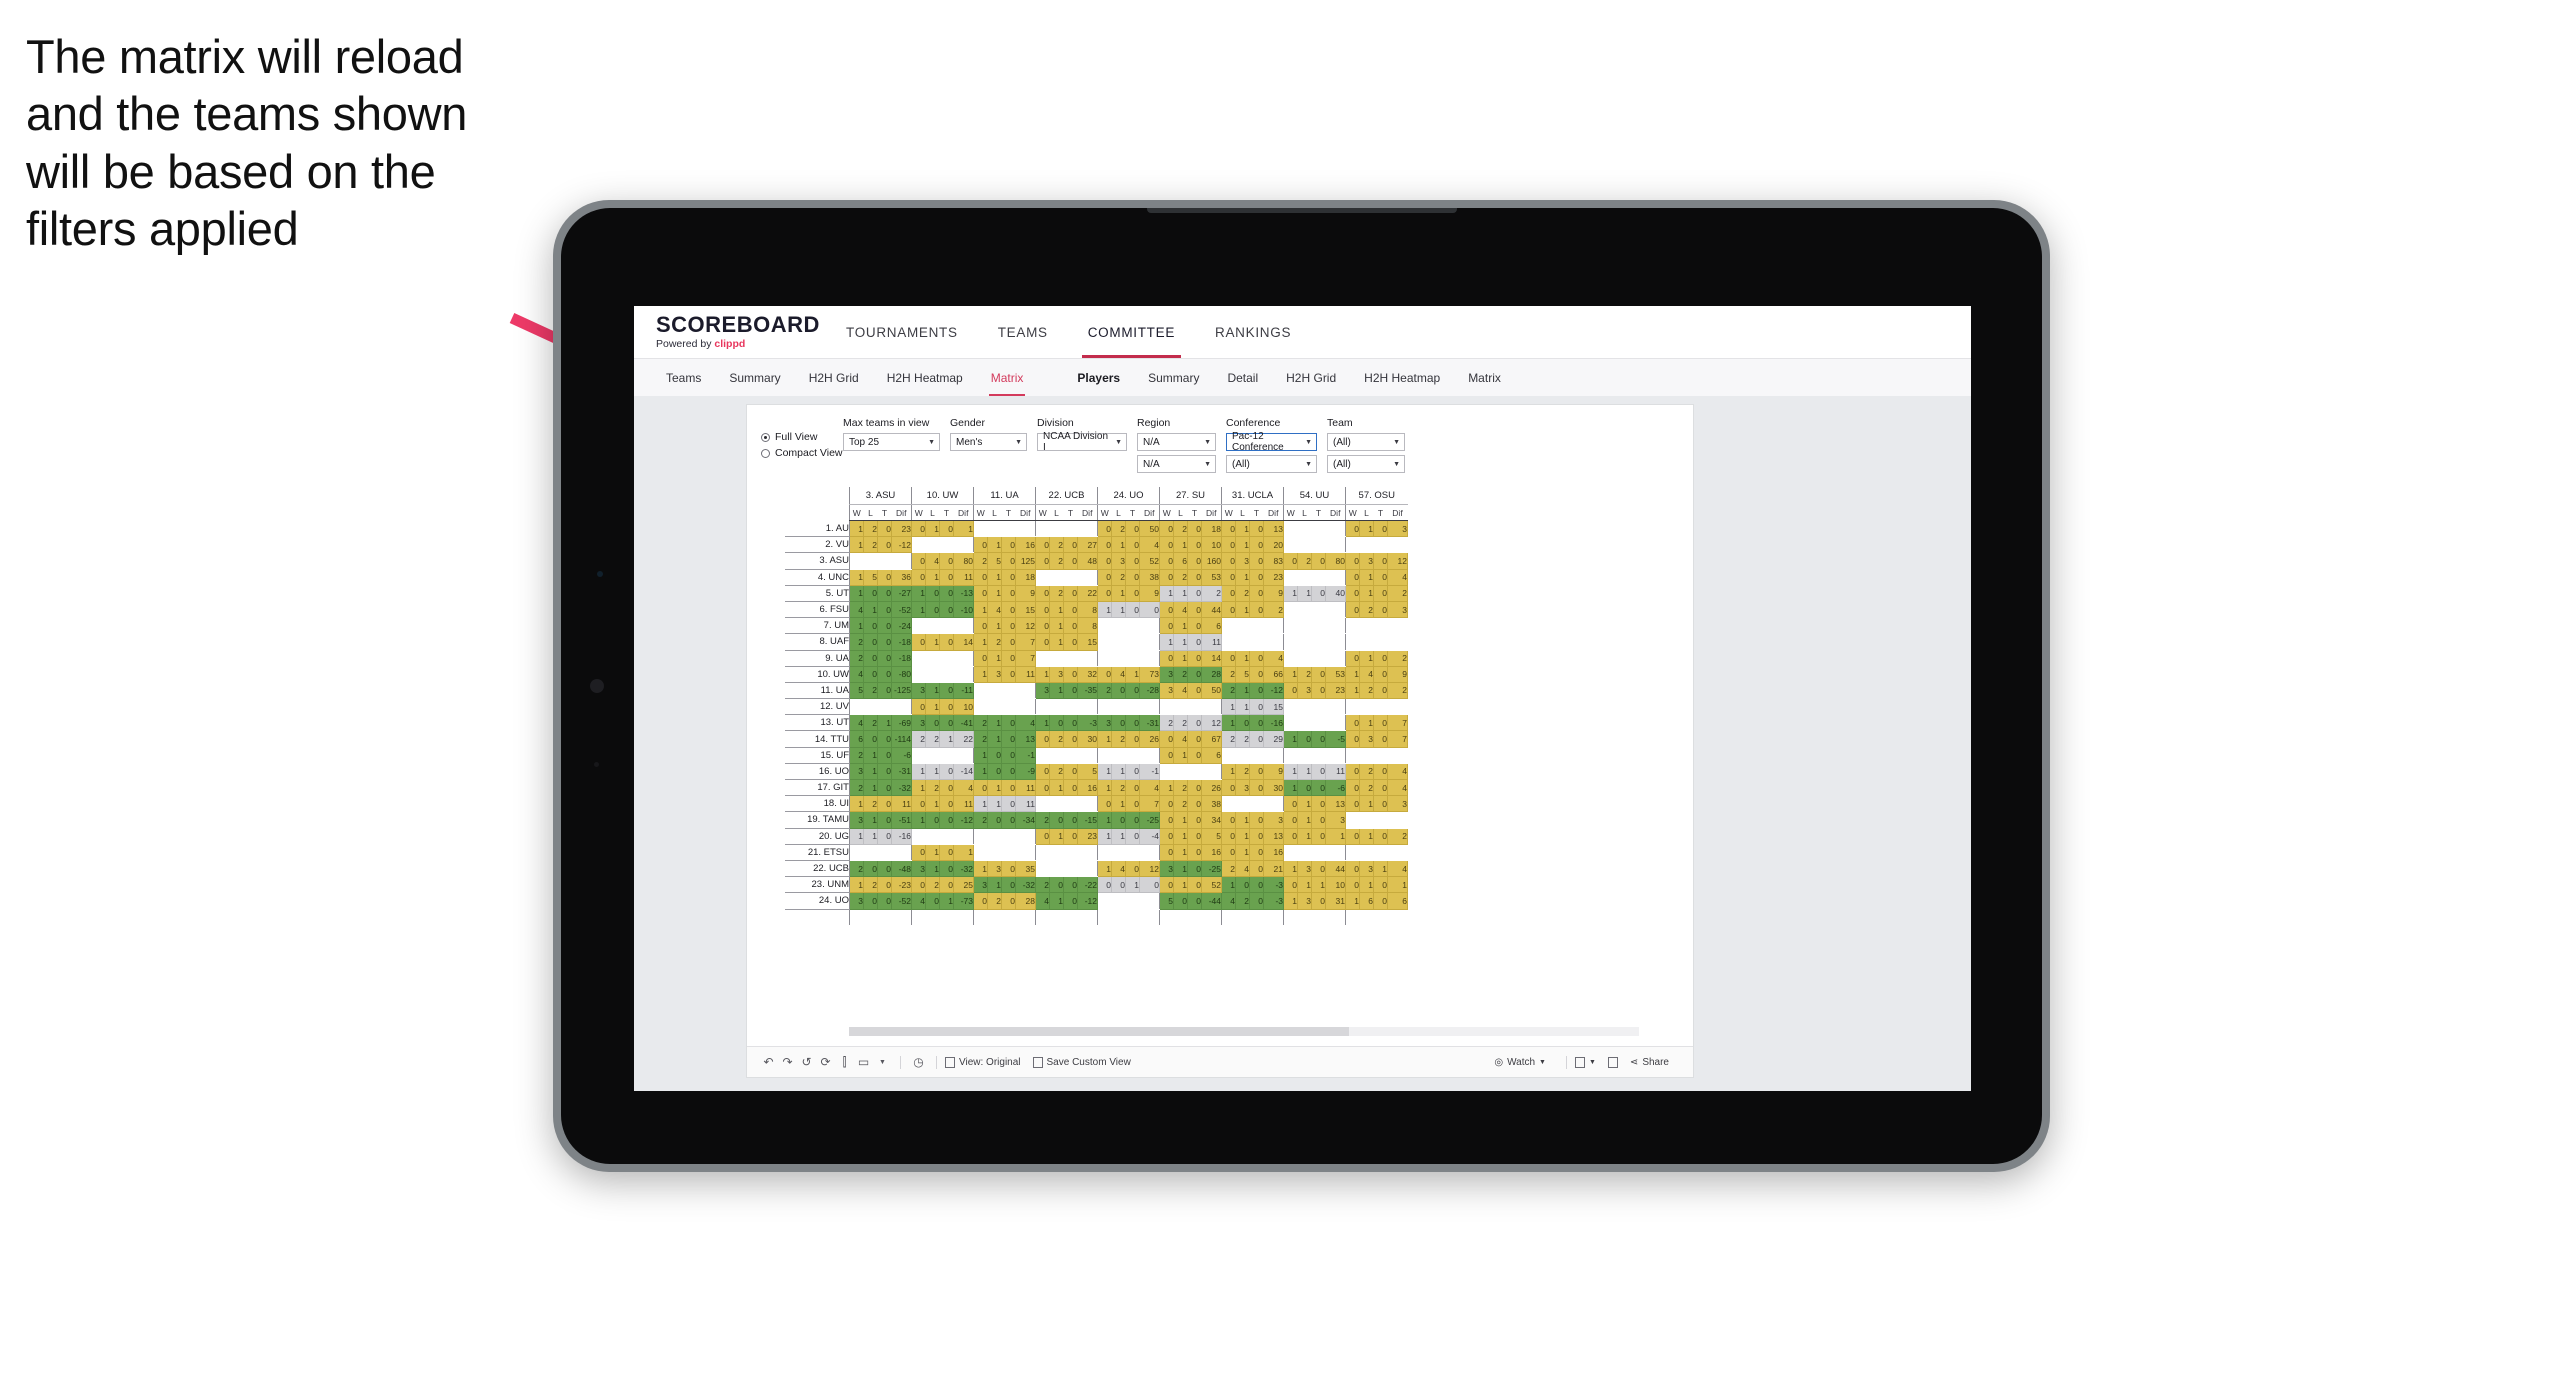  I want to click on subtab-teams-matrix: Matrix, so click(1007, 383).